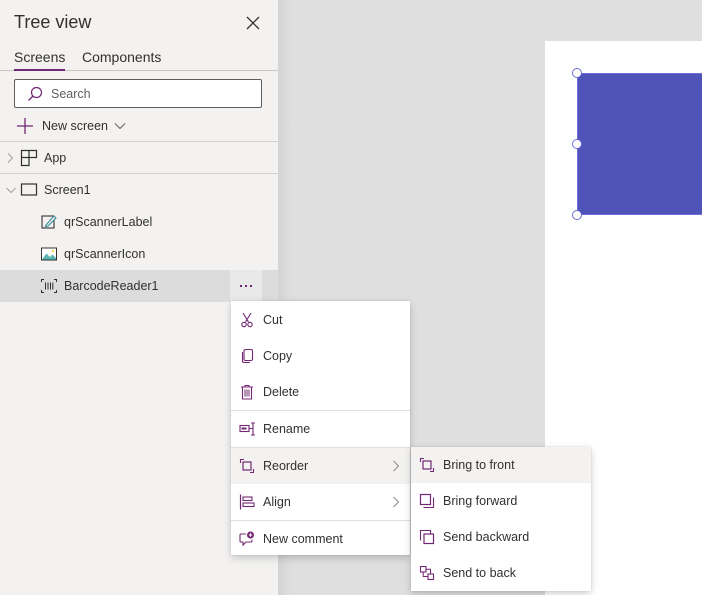 This screenshot has height=595, width=702. Describe the element at coordinates (246, 539) in the screenshot. I see `comment-add-icon` at that location.